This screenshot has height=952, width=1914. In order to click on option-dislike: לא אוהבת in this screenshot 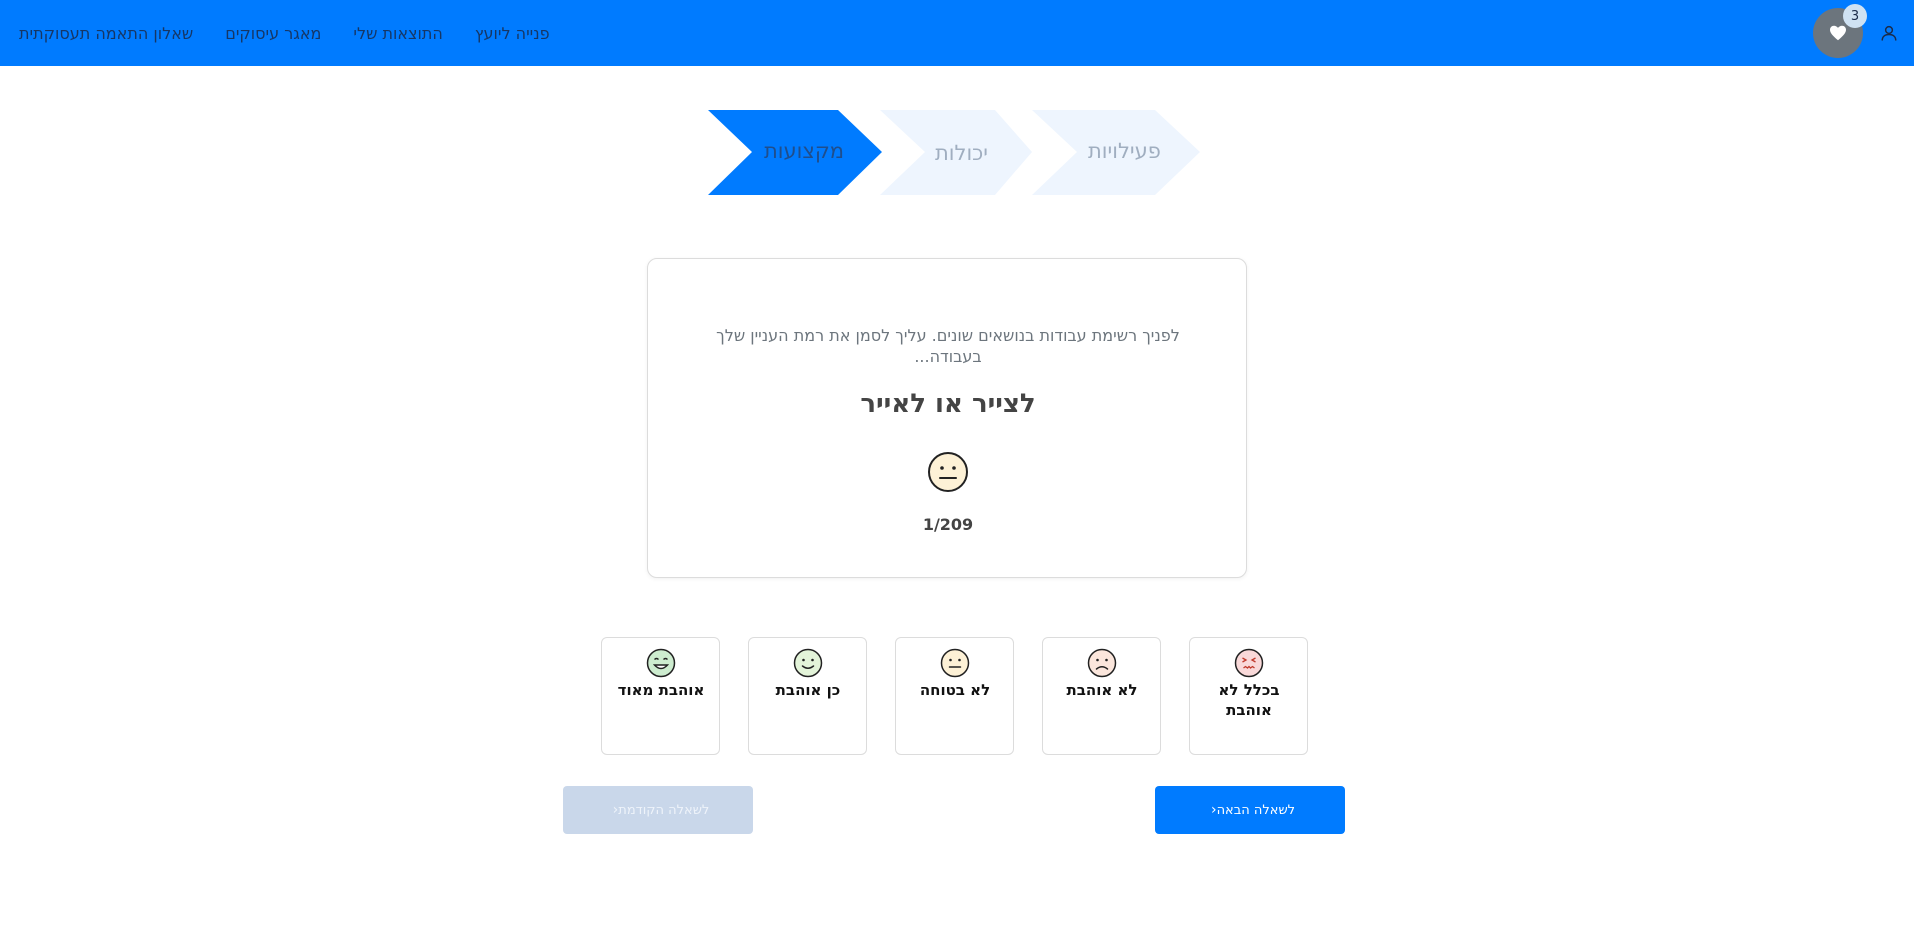, I will do `click(1101, 696)`.